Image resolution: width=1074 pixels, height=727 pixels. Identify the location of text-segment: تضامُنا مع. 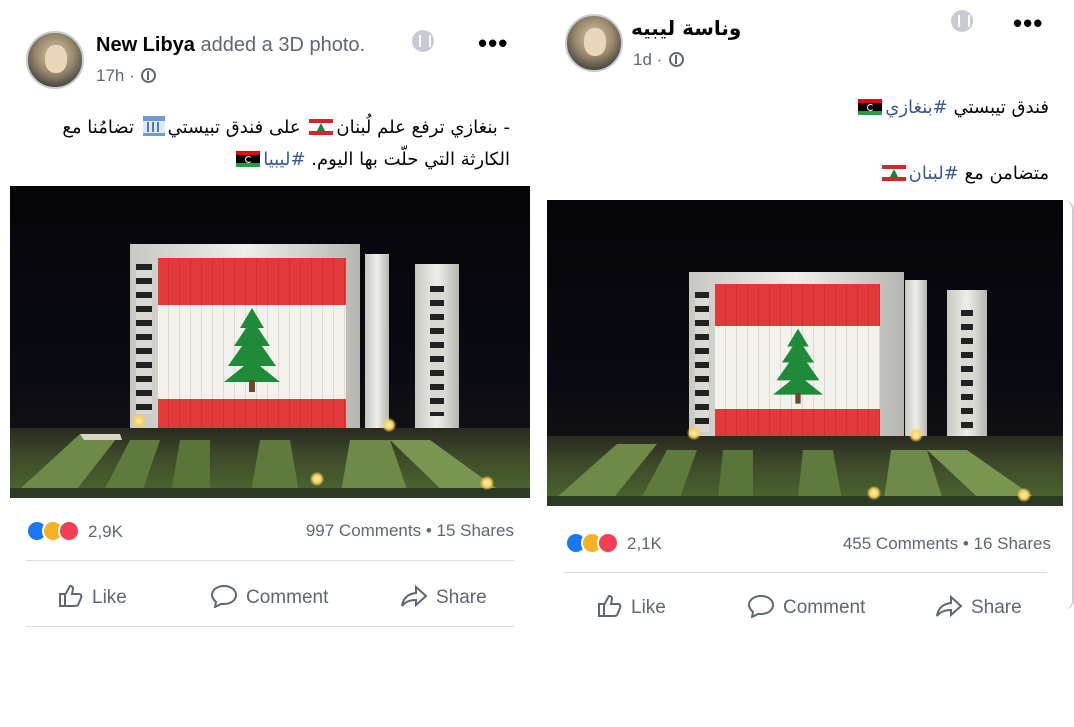
(101, 127).